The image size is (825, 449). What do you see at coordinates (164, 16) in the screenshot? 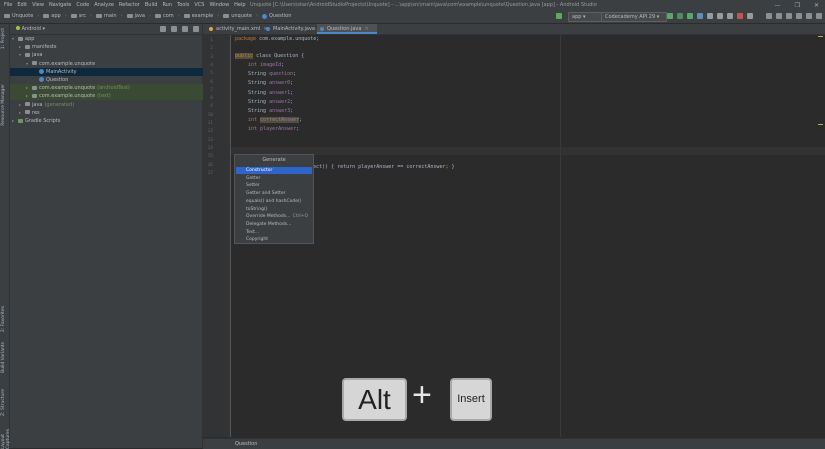
I see `breadcrumb-item: com` at bounding box center [164, 16].